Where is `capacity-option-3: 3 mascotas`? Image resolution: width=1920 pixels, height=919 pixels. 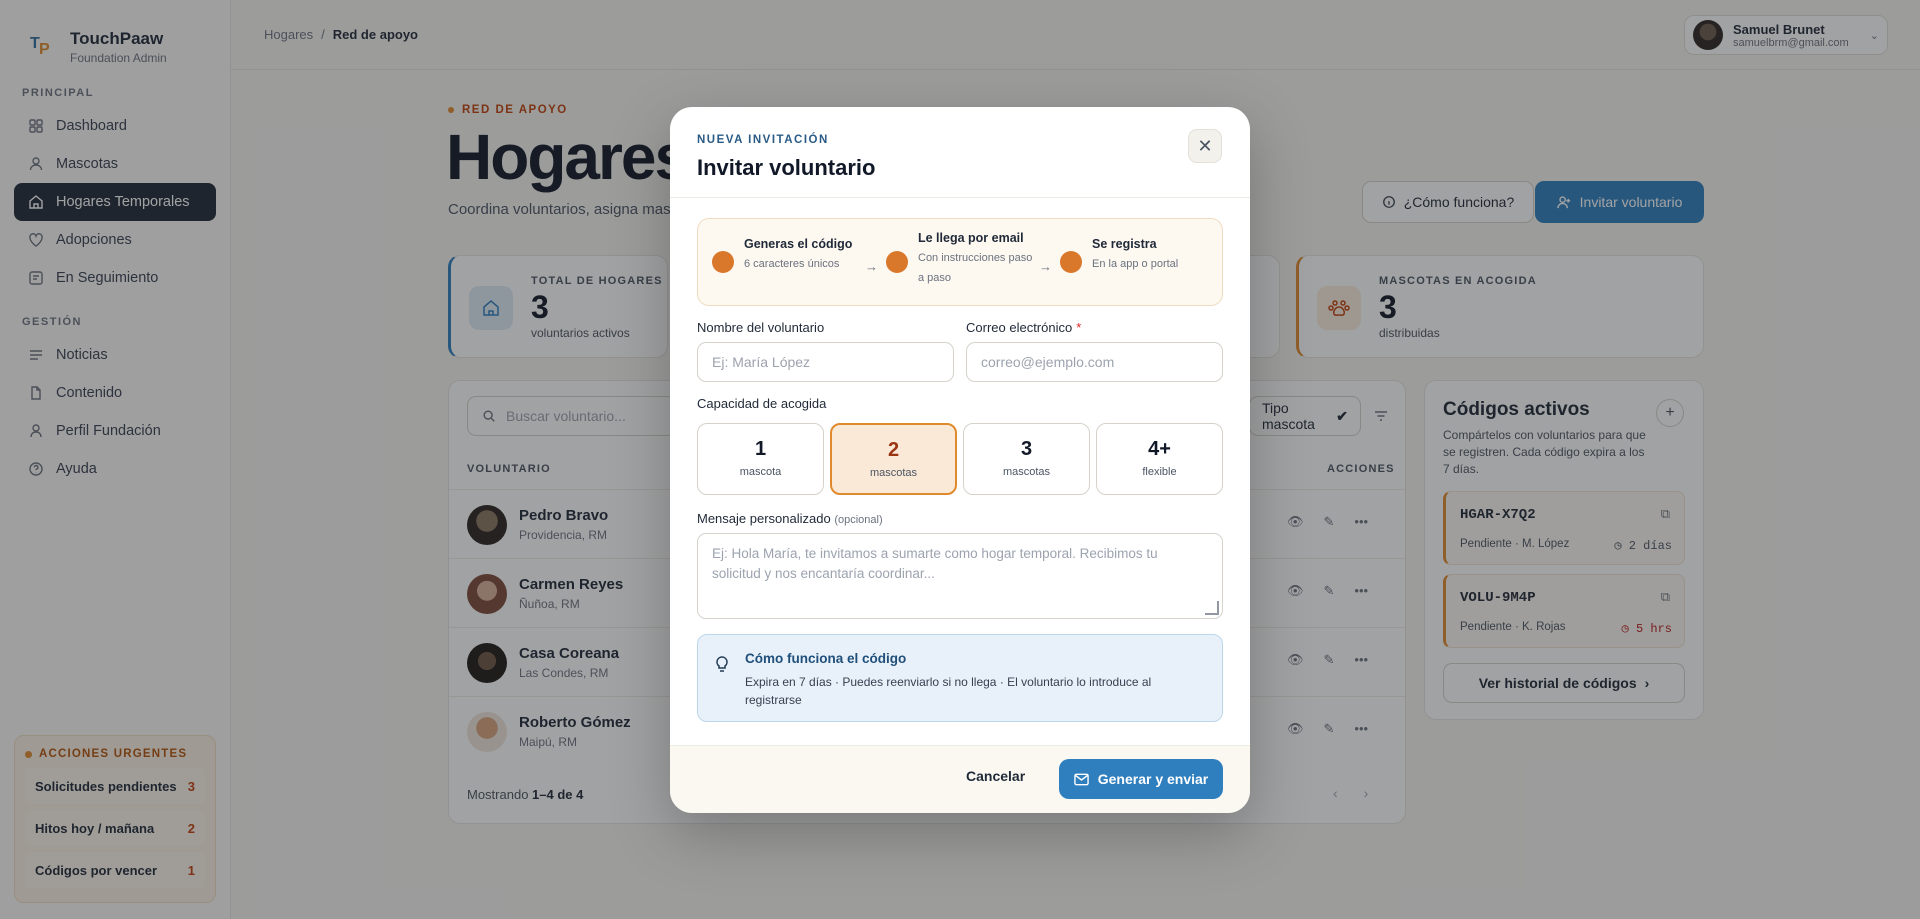 capacity-option-3: 3 mascotas is located at coordinates (1026, 459).